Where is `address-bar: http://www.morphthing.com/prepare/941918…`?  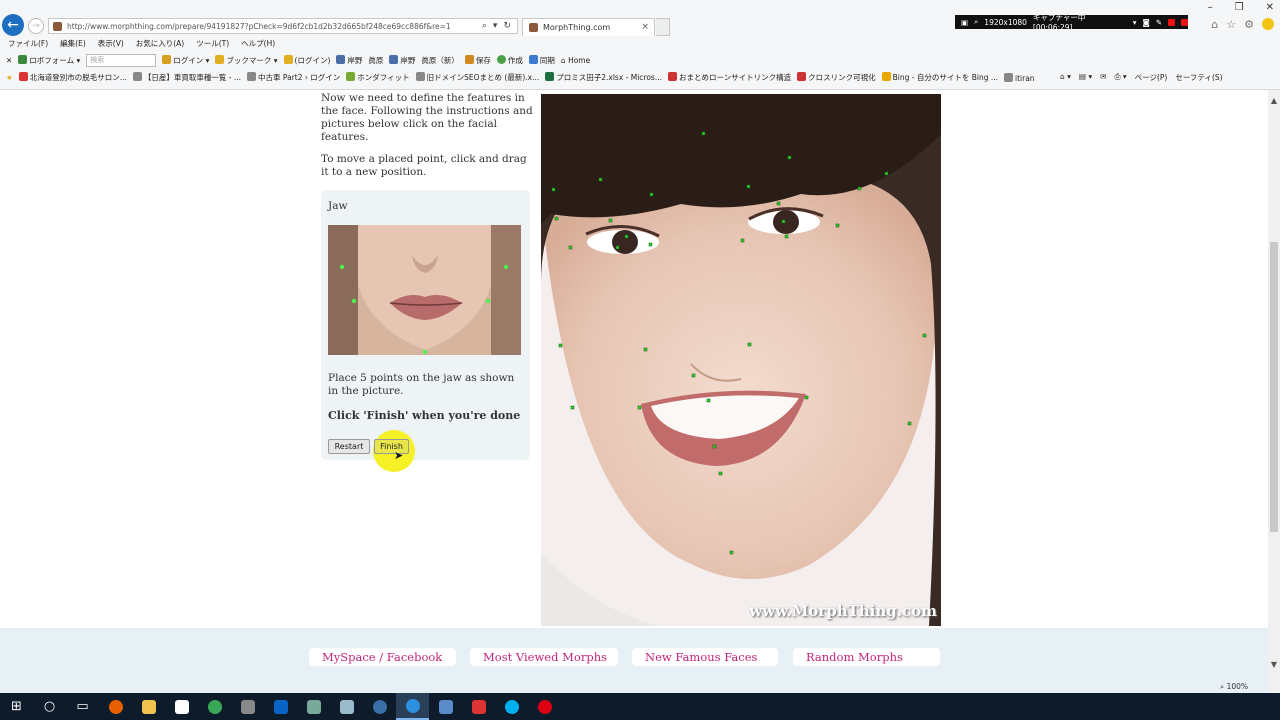
address-bar: http://www.morphthing.com/prepare/941918… is located at coordinates (283, 26).